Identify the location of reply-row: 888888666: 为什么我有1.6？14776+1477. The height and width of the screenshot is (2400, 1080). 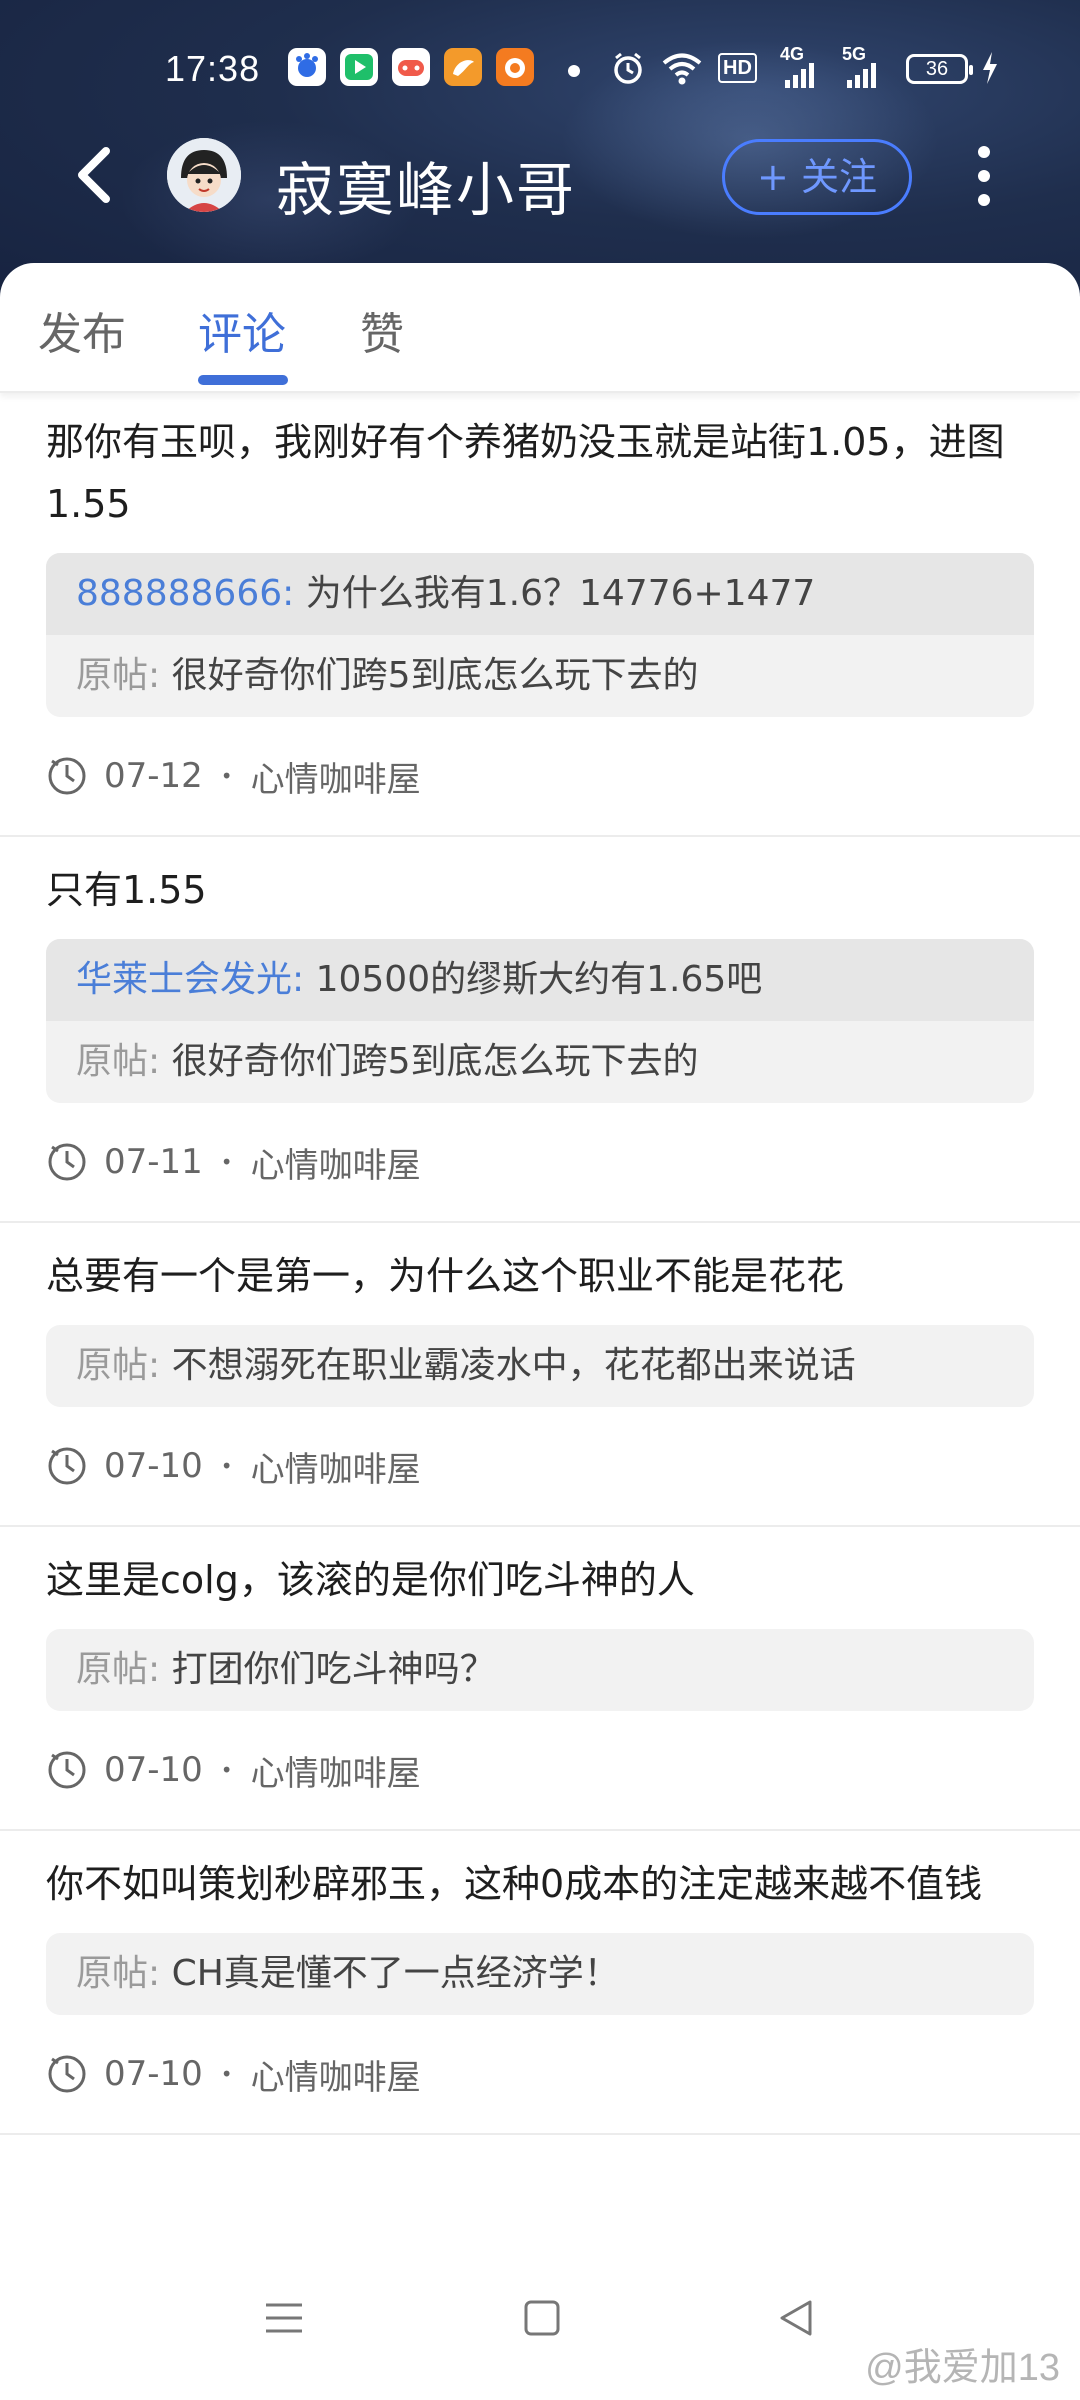
(540, 594).